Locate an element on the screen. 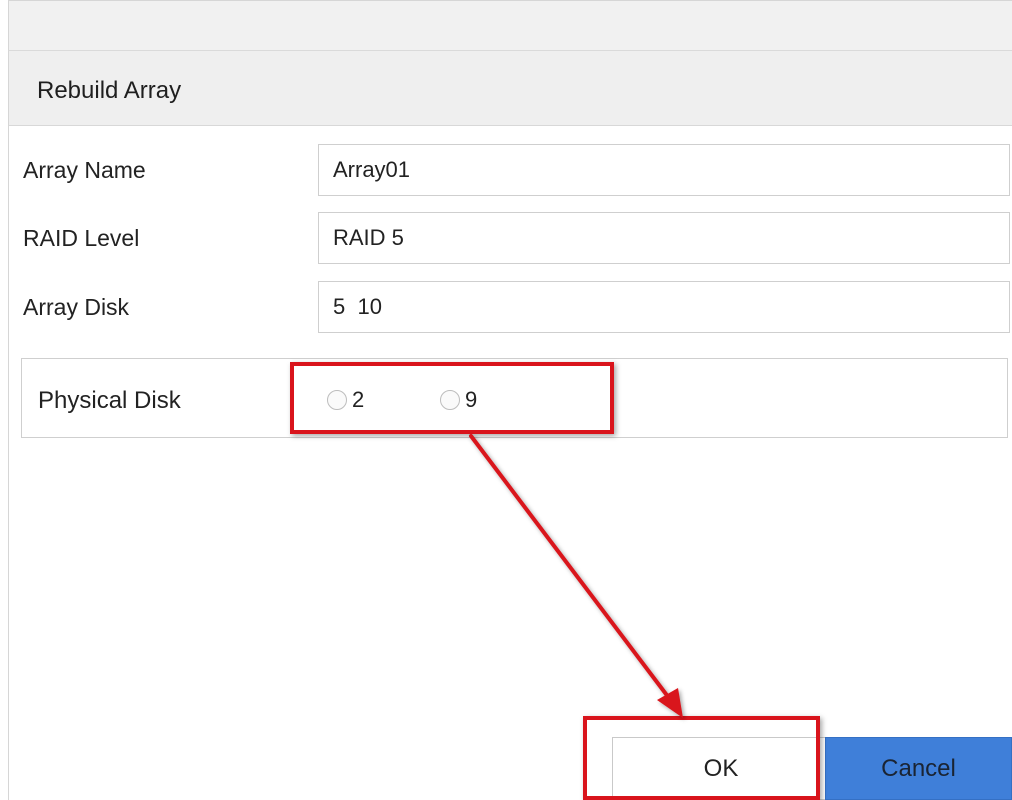  physical-disk-option-9: 9 is located at coordinates (458, 400).